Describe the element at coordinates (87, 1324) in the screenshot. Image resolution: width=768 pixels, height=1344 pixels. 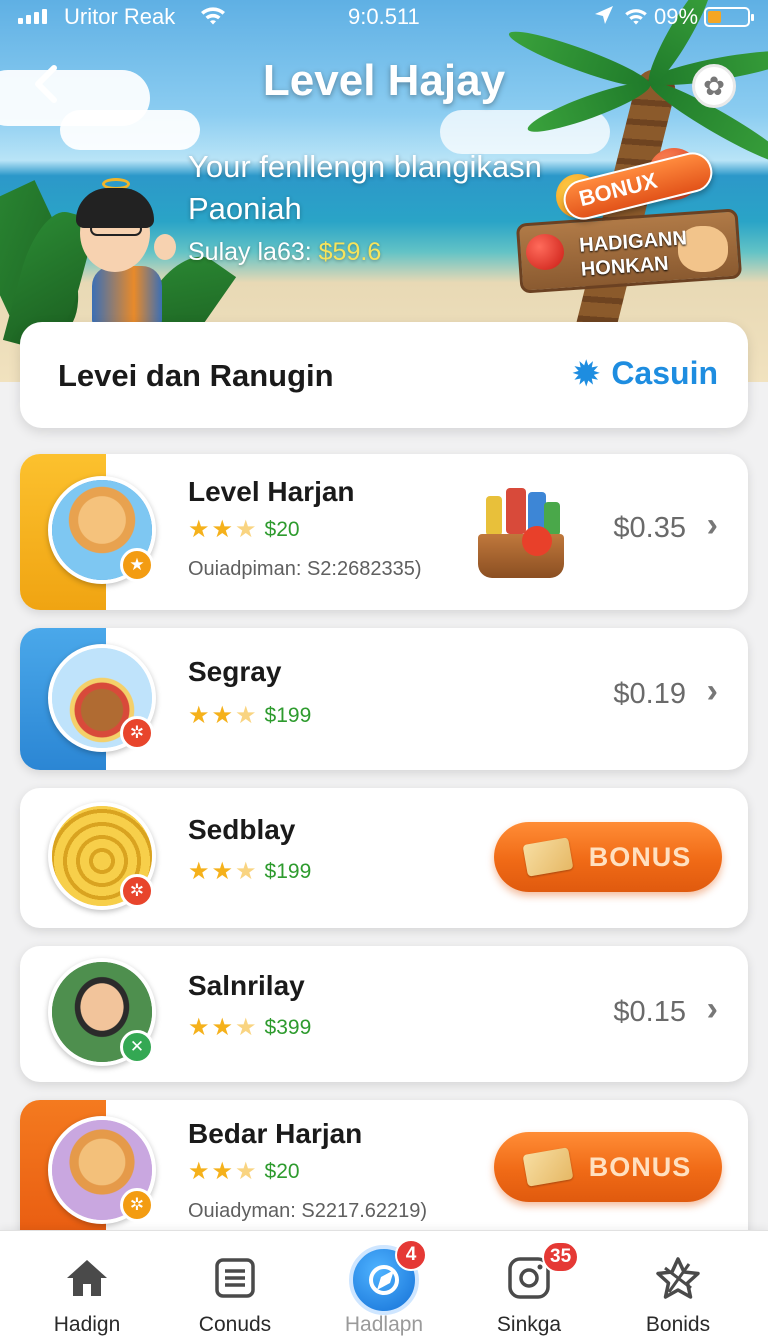
I see `nav-label: Hadign` at that location.